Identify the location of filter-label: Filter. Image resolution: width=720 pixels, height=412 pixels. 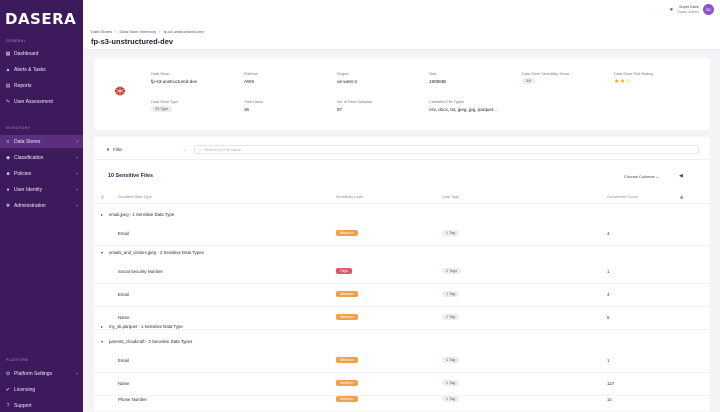
(118, 149).